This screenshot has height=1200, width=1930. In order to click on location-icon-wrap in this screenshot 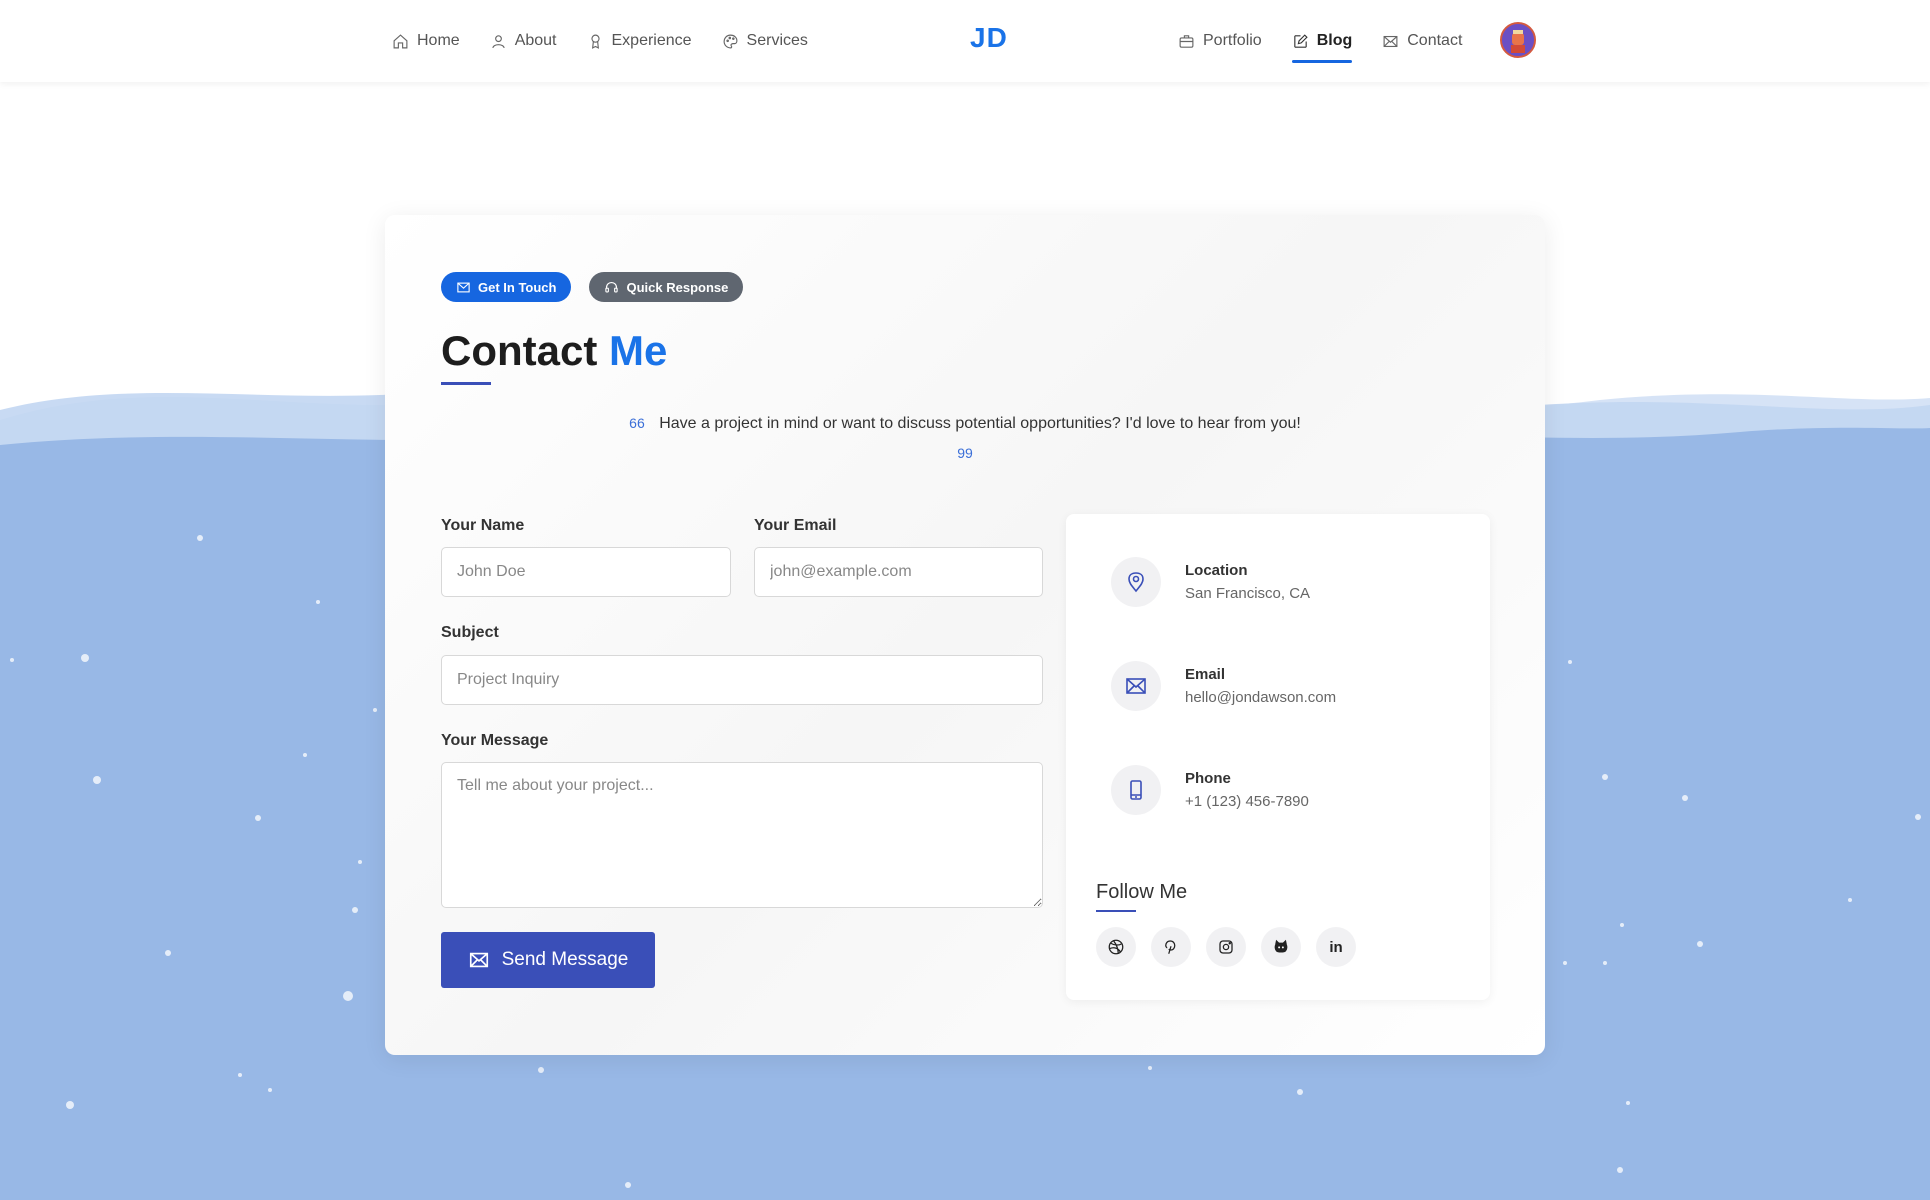, I will do `click(1136, 582)`.